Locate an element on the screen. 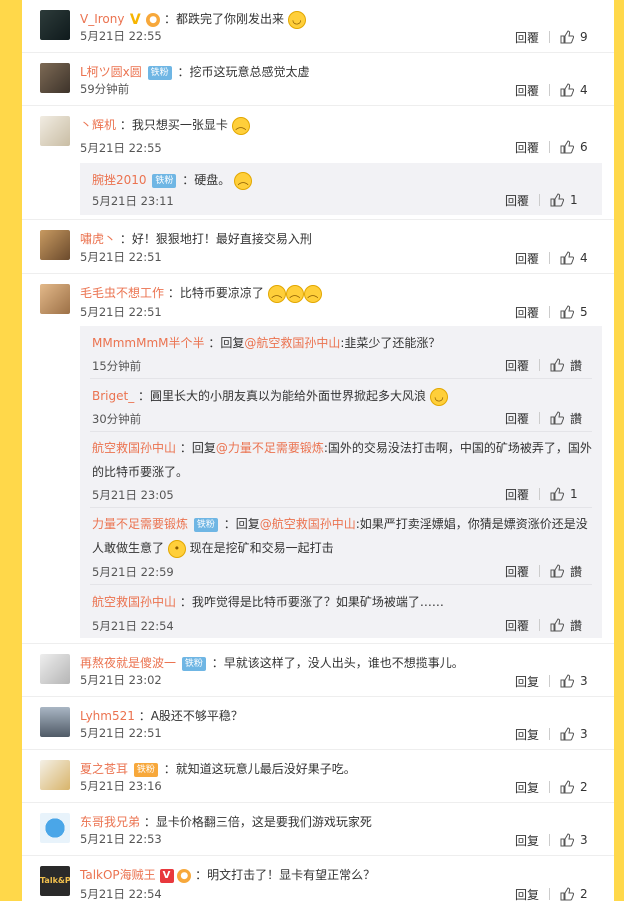 Image resolution: width=624 pixels, height=901 pixels. comment-actions: 回复 2 is located at coordinates (553, 893).